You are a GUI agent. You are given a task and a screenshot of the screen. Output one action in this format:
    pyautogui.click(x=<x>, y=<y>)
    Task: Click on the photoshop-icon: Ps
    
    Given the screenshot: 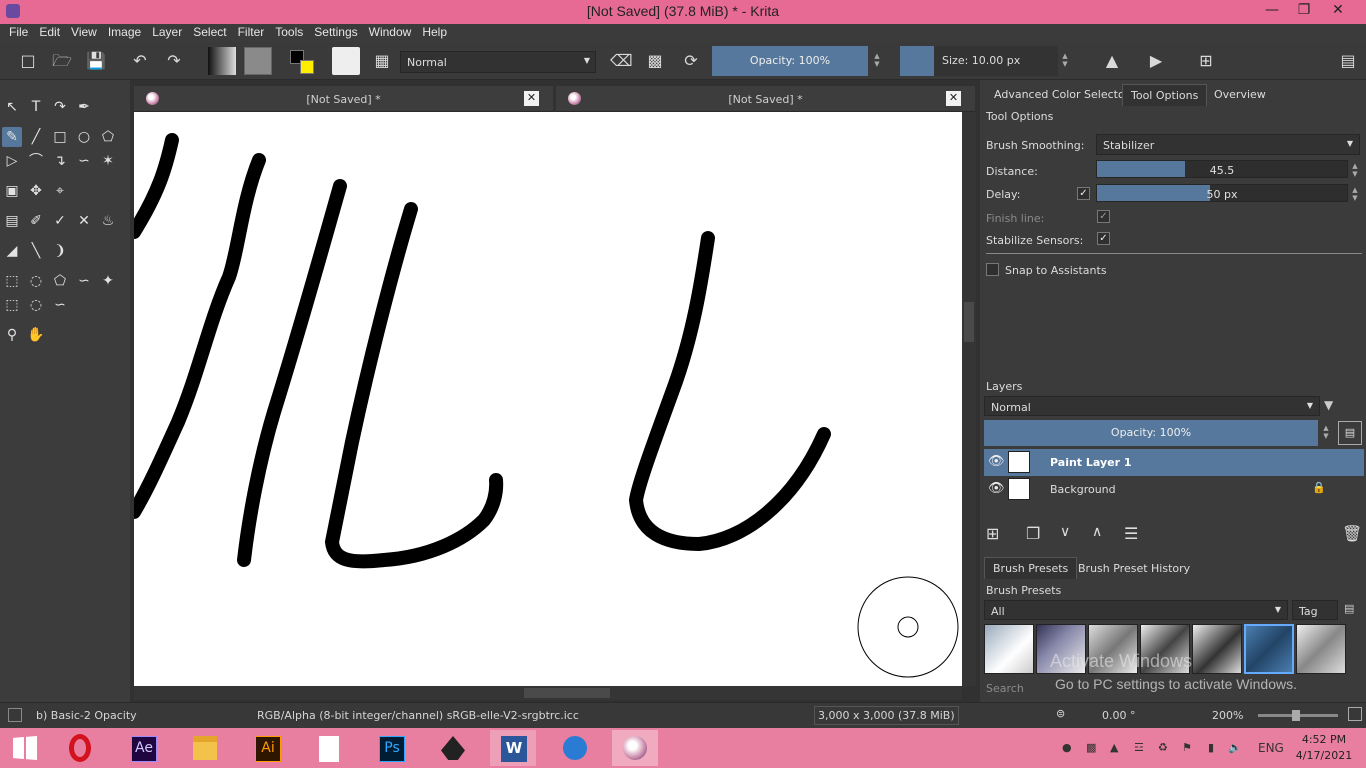 What is the action you would take?
    pyautogui.click(x=391, y=748)
    